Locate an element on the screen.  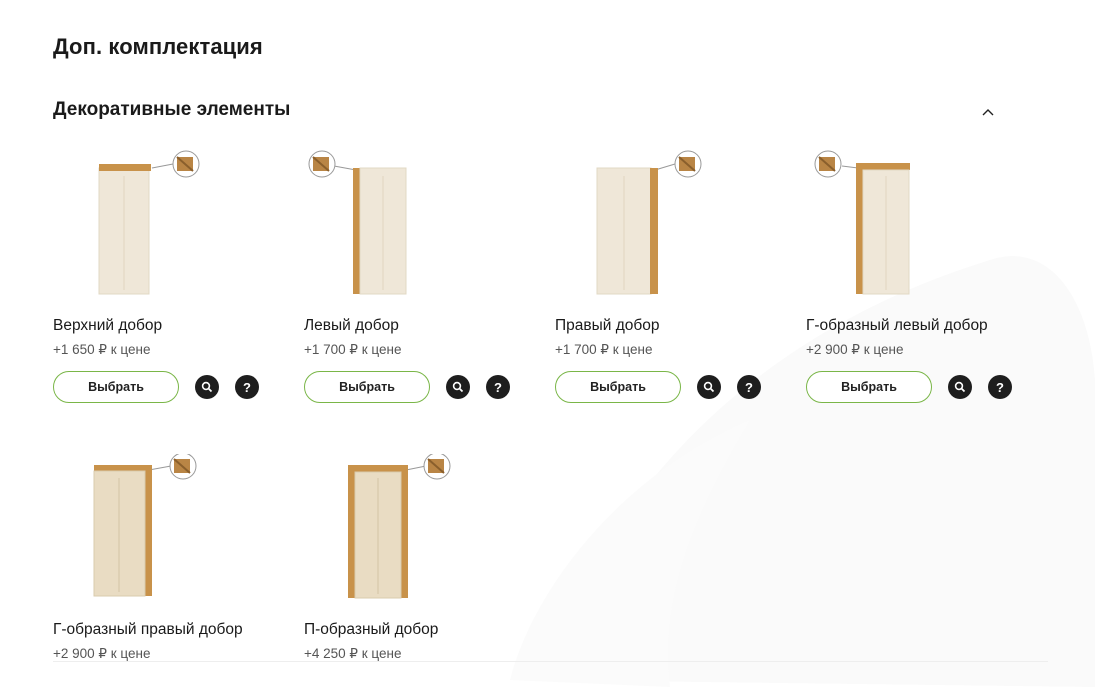
product-card: Правый добор +1 700 ₽ к цене Выбрать ? is located at coordinates (670, 276).